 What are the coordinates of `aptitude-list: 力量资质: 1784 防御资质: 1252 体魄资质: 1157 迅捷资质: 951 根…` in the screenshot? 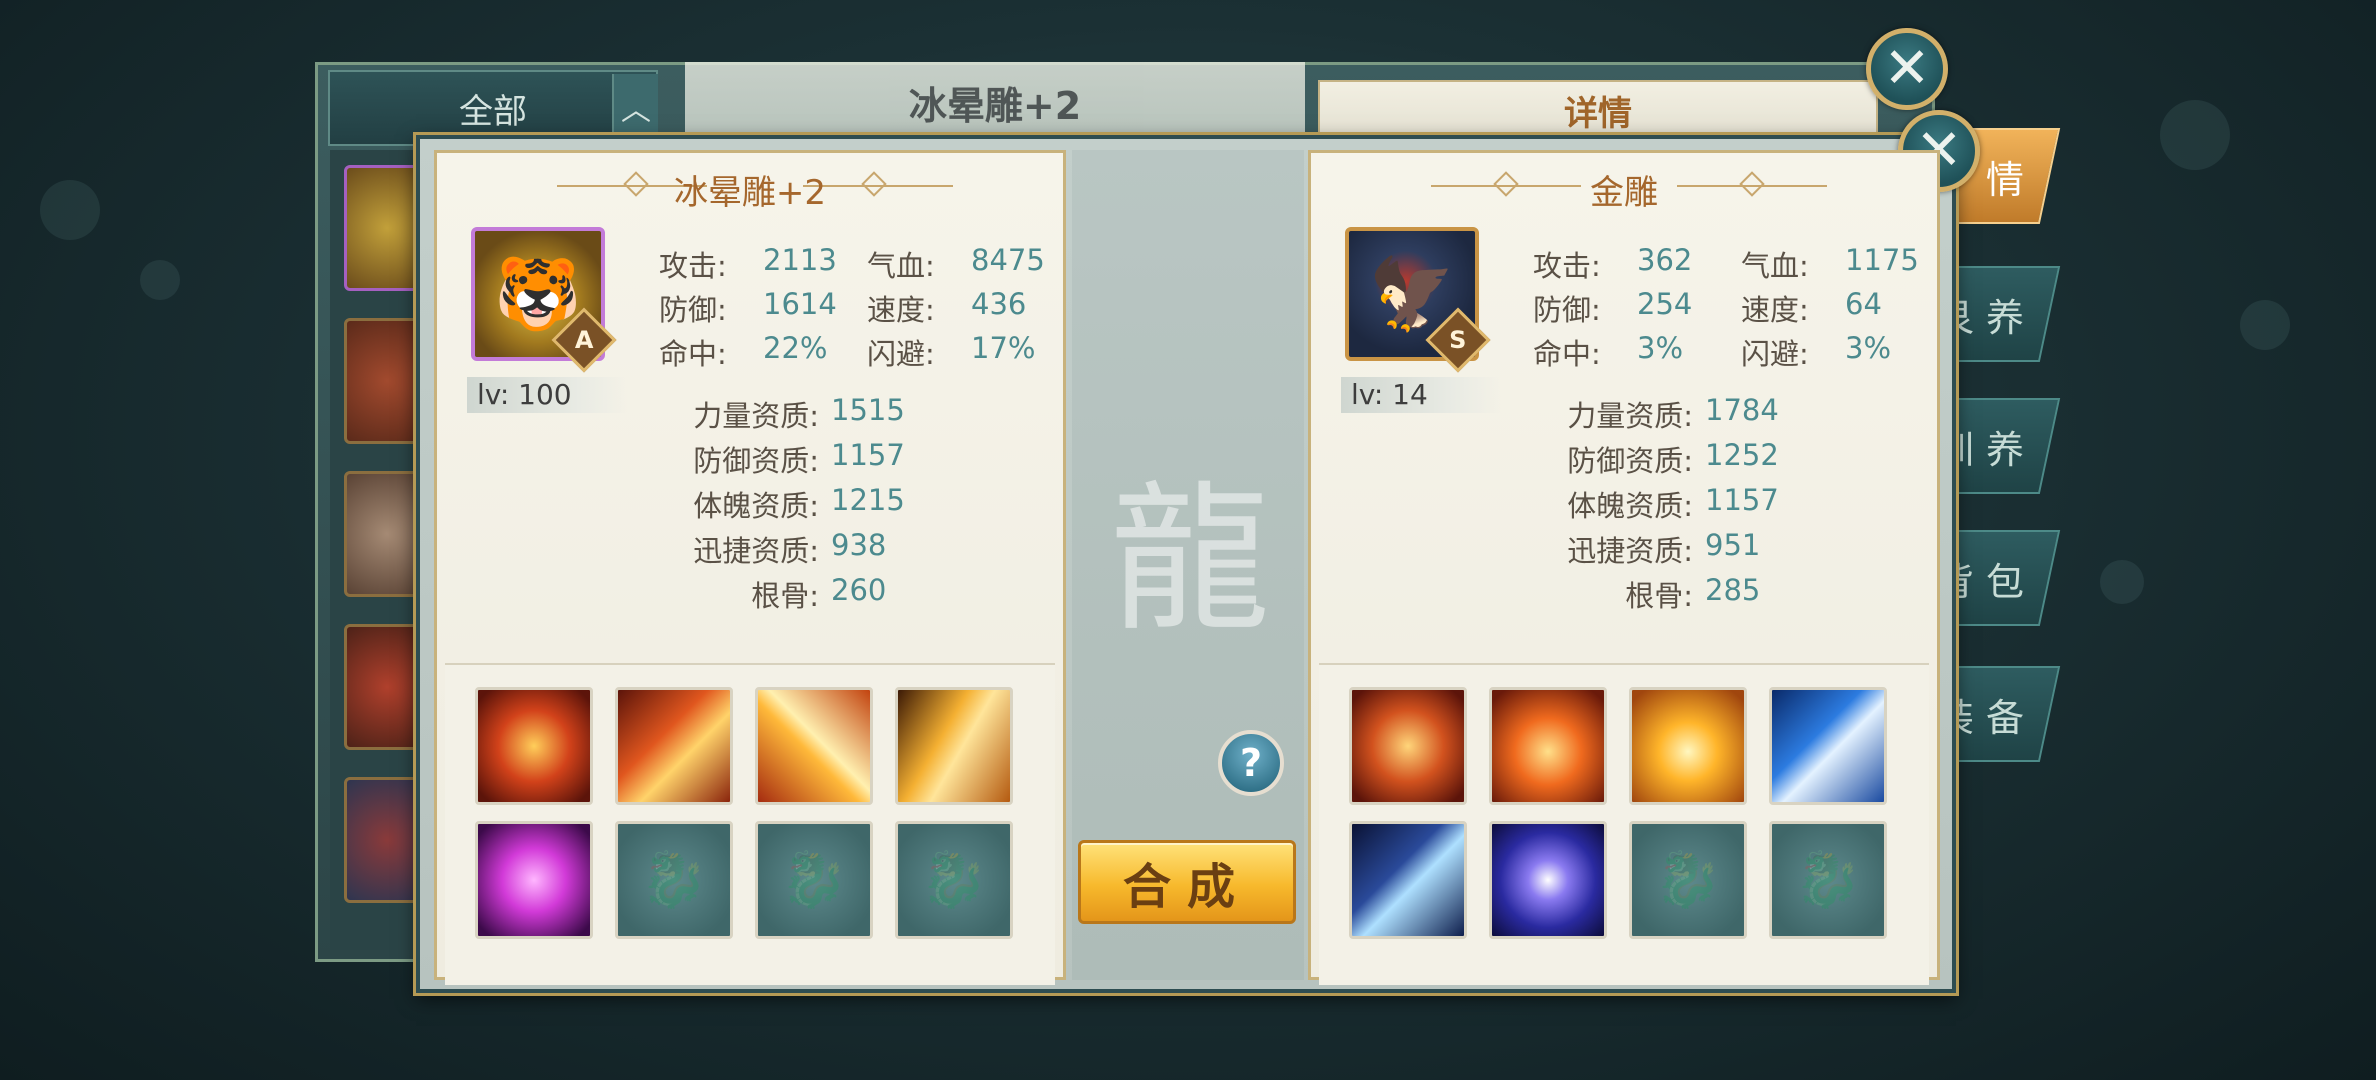 It's located at (1653, 505).